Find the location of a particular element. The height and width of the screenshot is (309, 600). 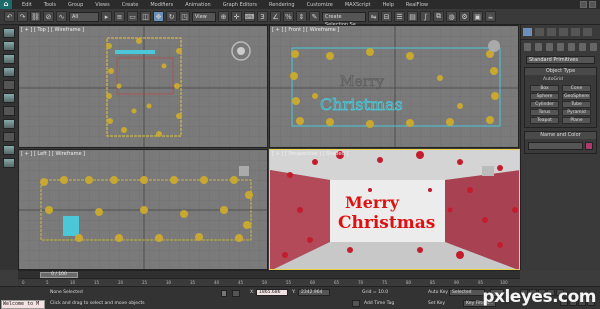

cameras-icon is located at coordinates (560, 47).